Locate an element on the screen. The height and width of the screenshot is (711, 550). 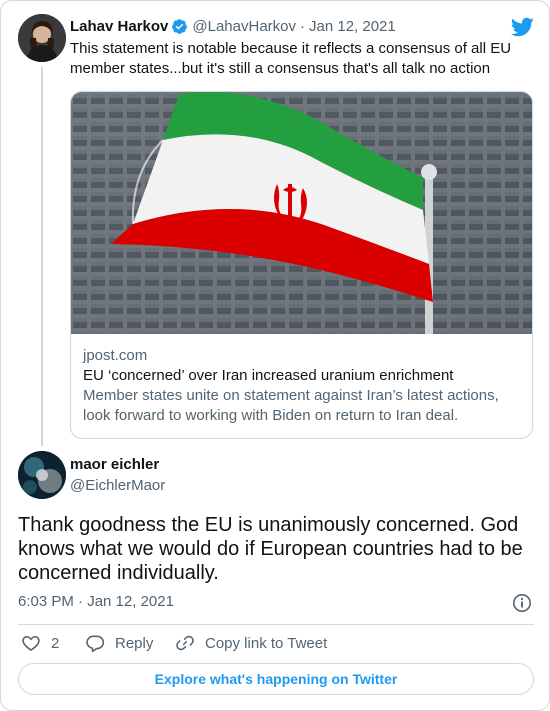
reply-bubble-icon is located at coordinates (95, 644).